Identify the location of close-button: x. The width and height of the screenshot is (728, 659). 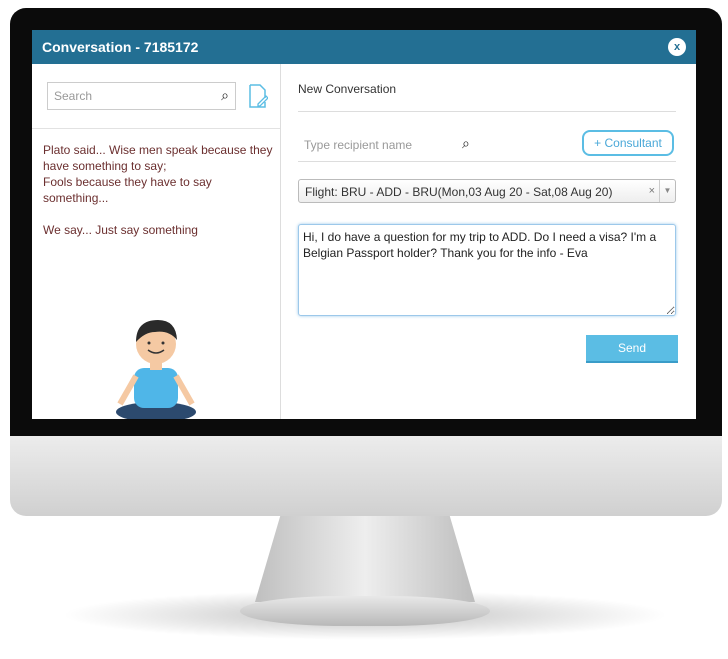
(677, 47).